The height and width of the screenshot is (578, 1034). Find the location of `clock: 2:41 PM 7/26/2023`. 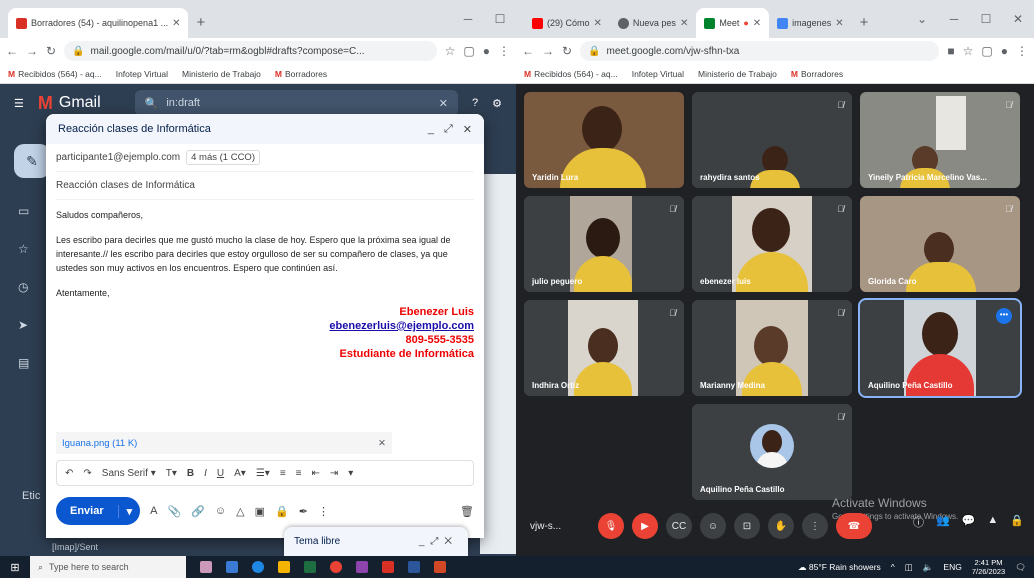

clock: 2:41 PM 7/26/2023 is located at coordinates (988, 567).